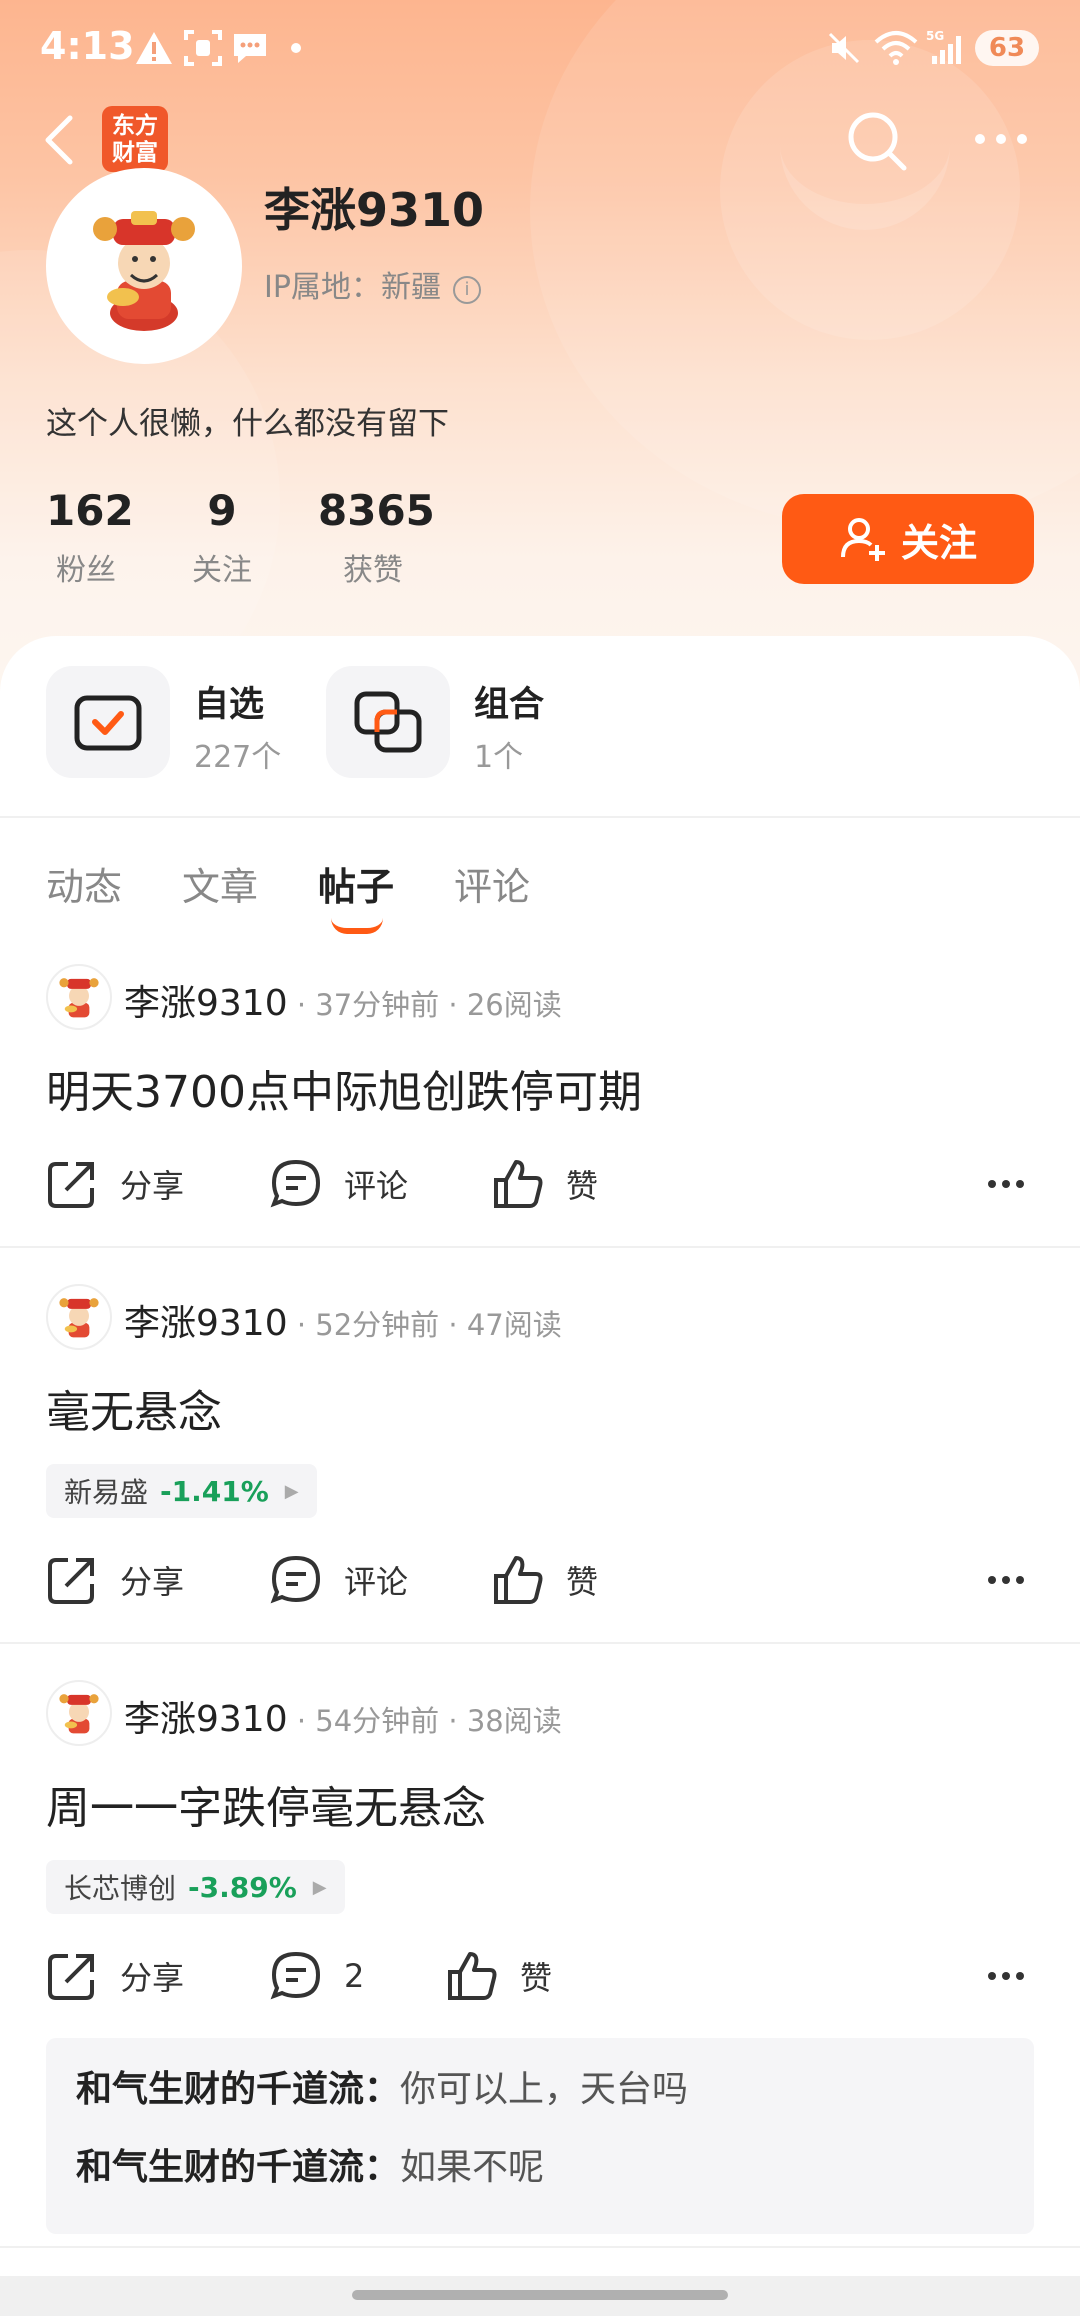 The width and height of the screenshot is (1080, 2316). What do you see at coordinates (424, 1325) in the screenshot?
I see `post-meta: · 52分钟前 · 47阅读` at bounding box center [424, 1325].